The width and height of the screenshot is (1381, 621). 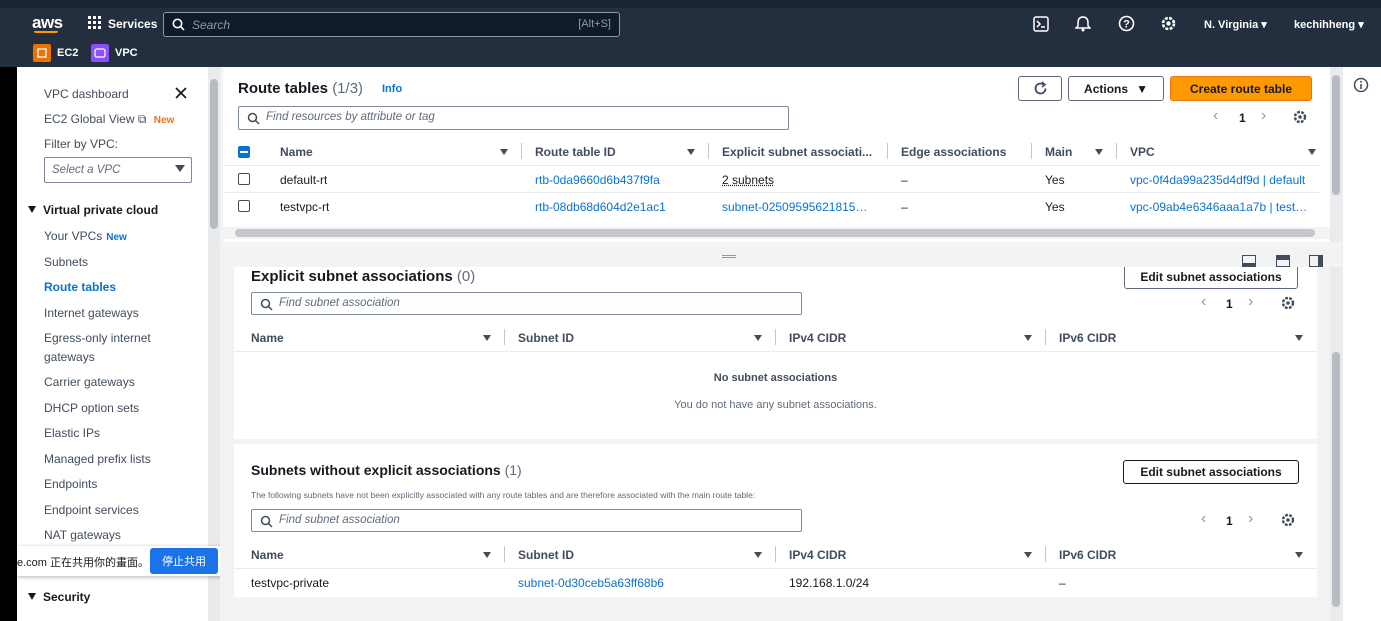 I want to click on column-header-edge-associations: Edge associations, so click(x=953, y=152).